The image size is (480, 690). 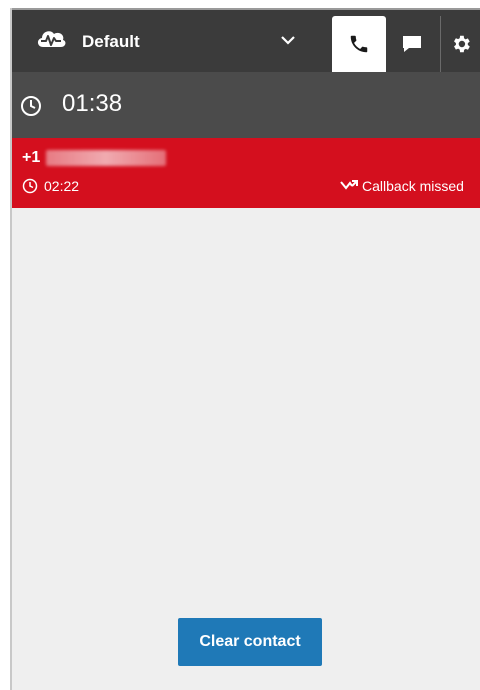 I want to click on tab-chat, so click(x=412, y=44).